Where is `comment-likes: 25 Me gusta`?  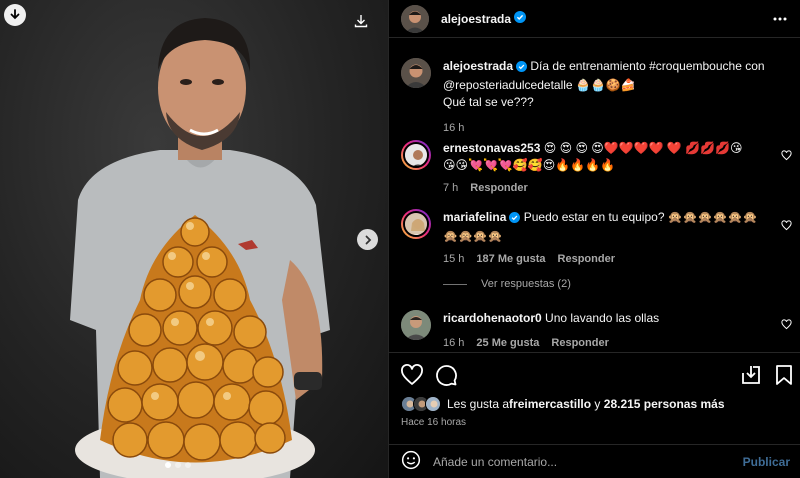
comment-likes: 25 Me gusta is located at coordinates (507, 343).